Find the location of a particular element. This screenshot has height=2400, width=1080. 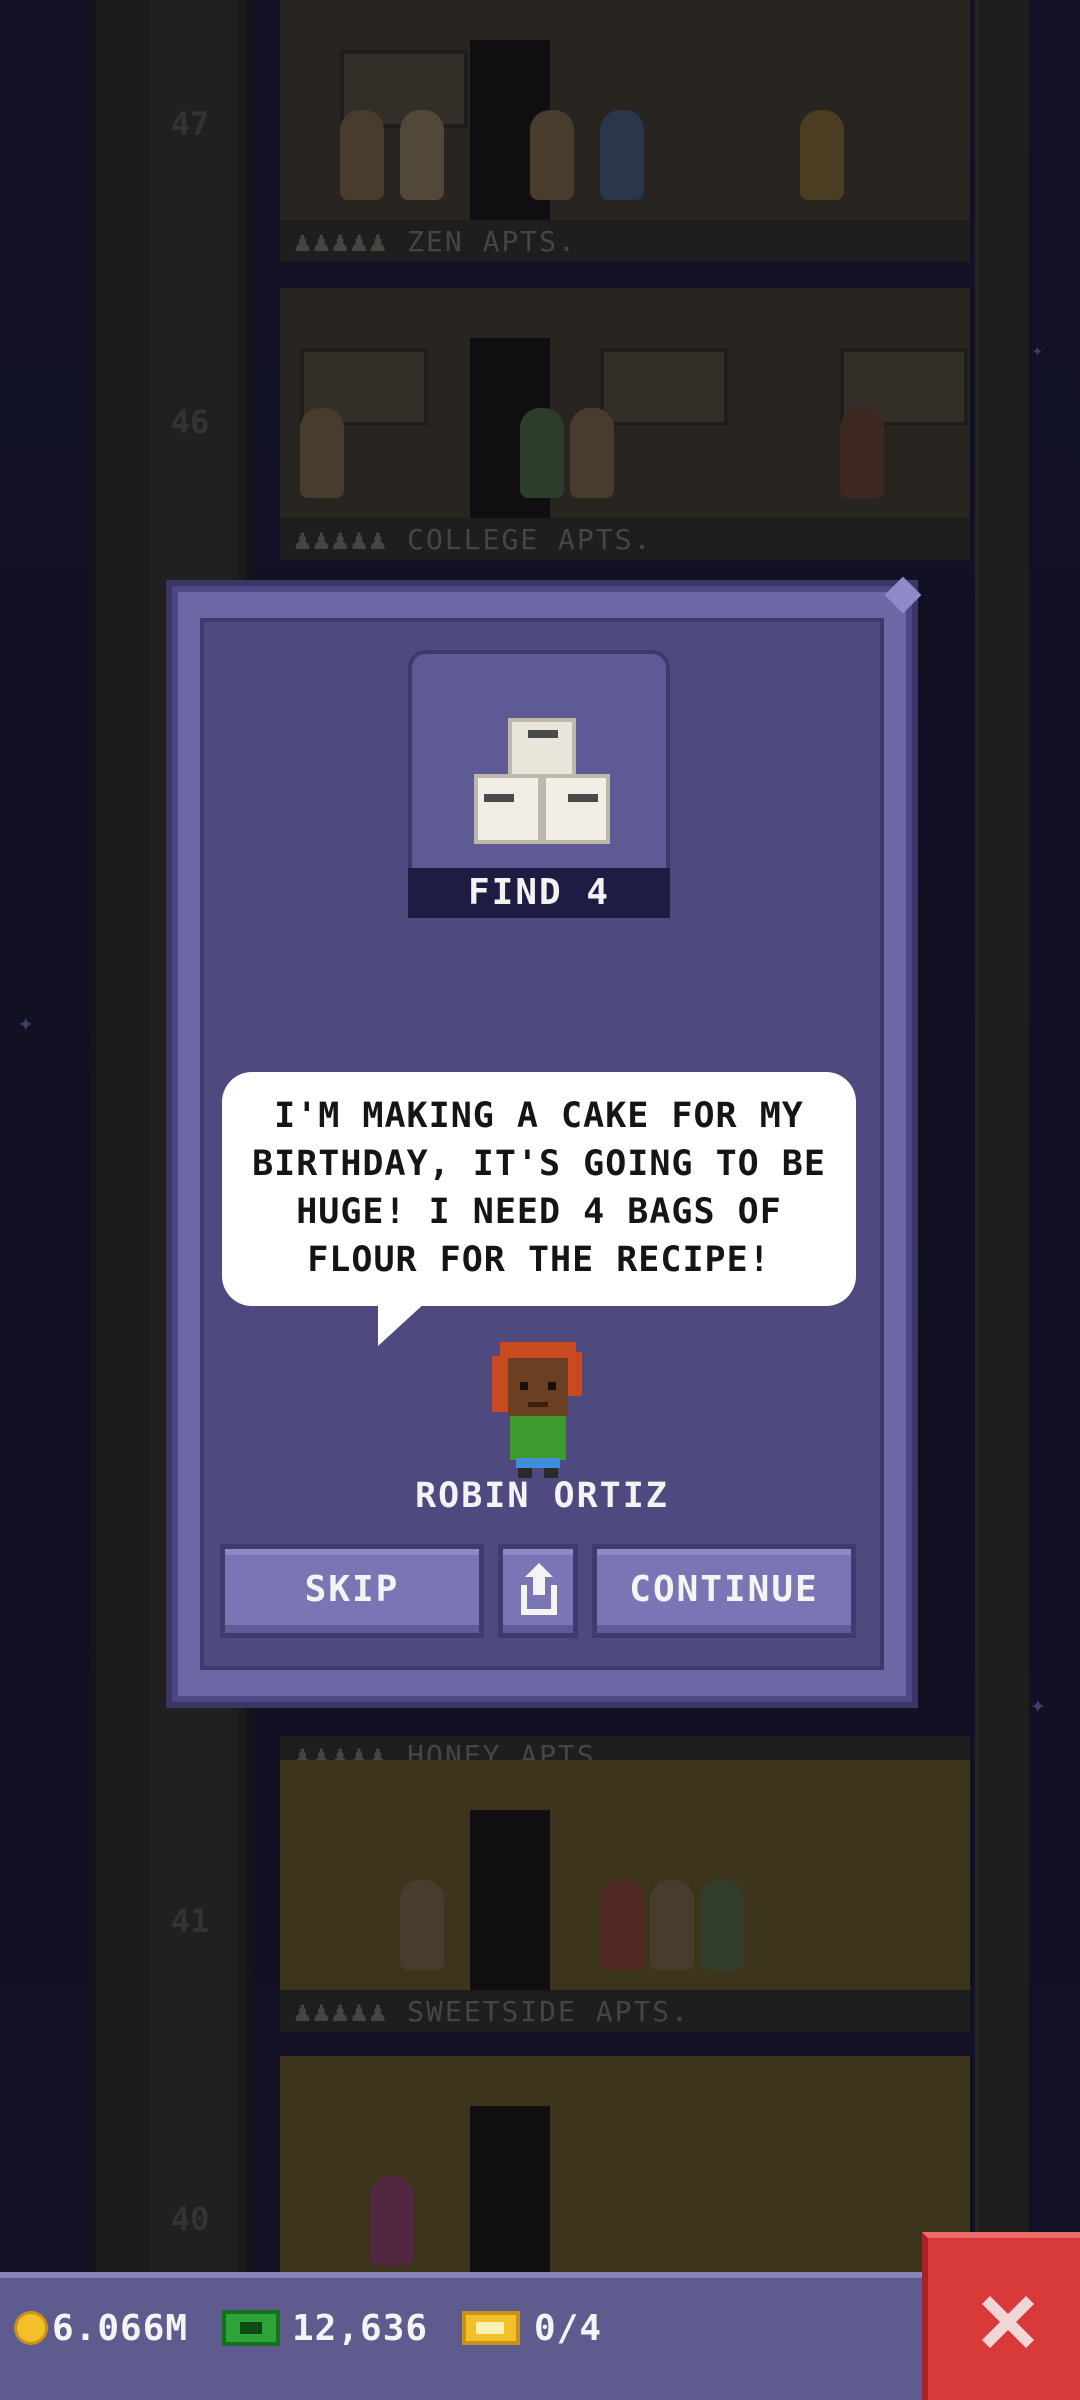

close-button is located at coordinates (1001, 2316).